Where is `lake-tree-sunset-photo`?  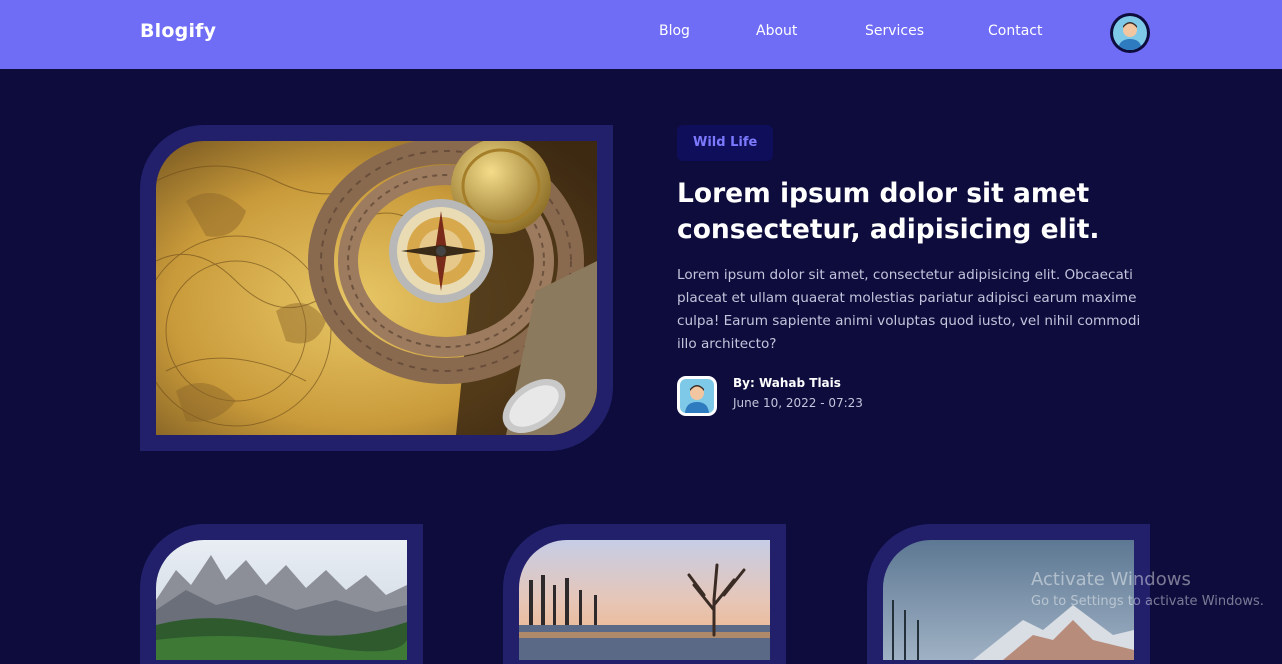 lake-tree-sunset-photo is located at coordinates (644, 600).